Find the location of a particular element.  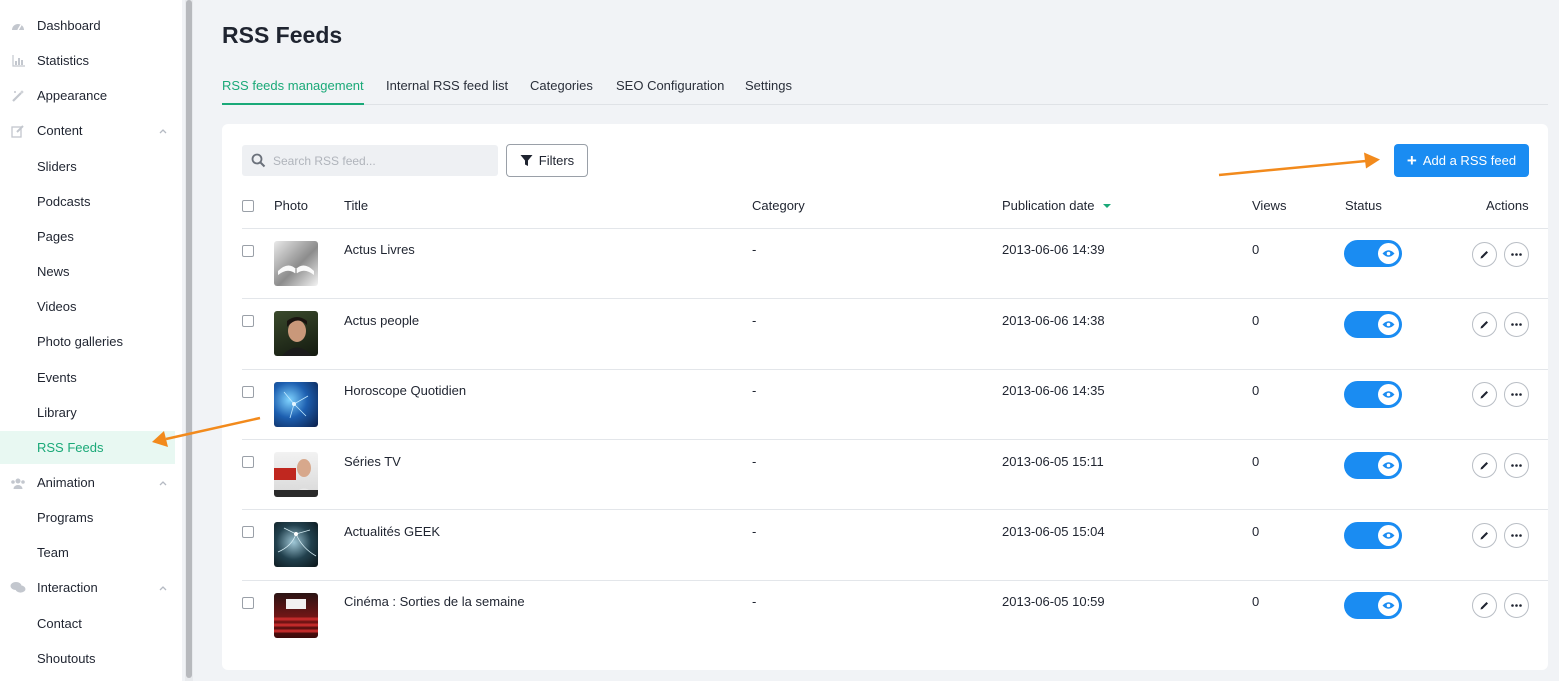

sidebar-item-videos: Videos is located at coordinates (87, 306).